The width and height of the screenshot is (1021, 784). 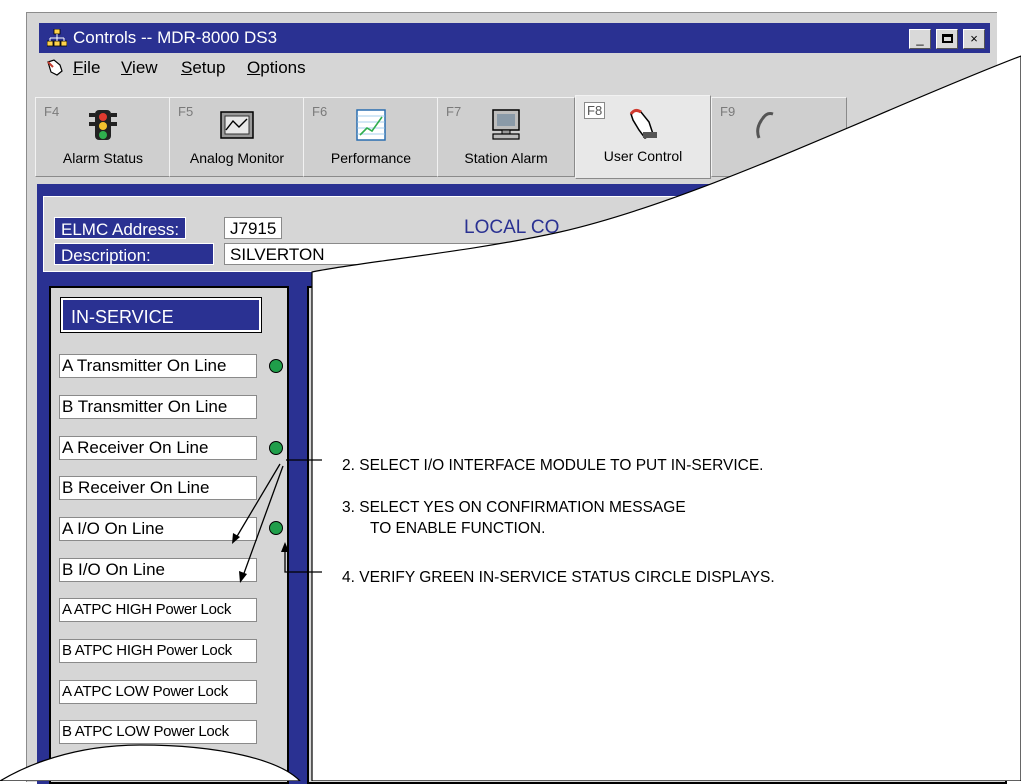 What do you see at coordinates (276, 528) in the screenshot?
I see `status-led-b-io` at bounding box center [276, 528].